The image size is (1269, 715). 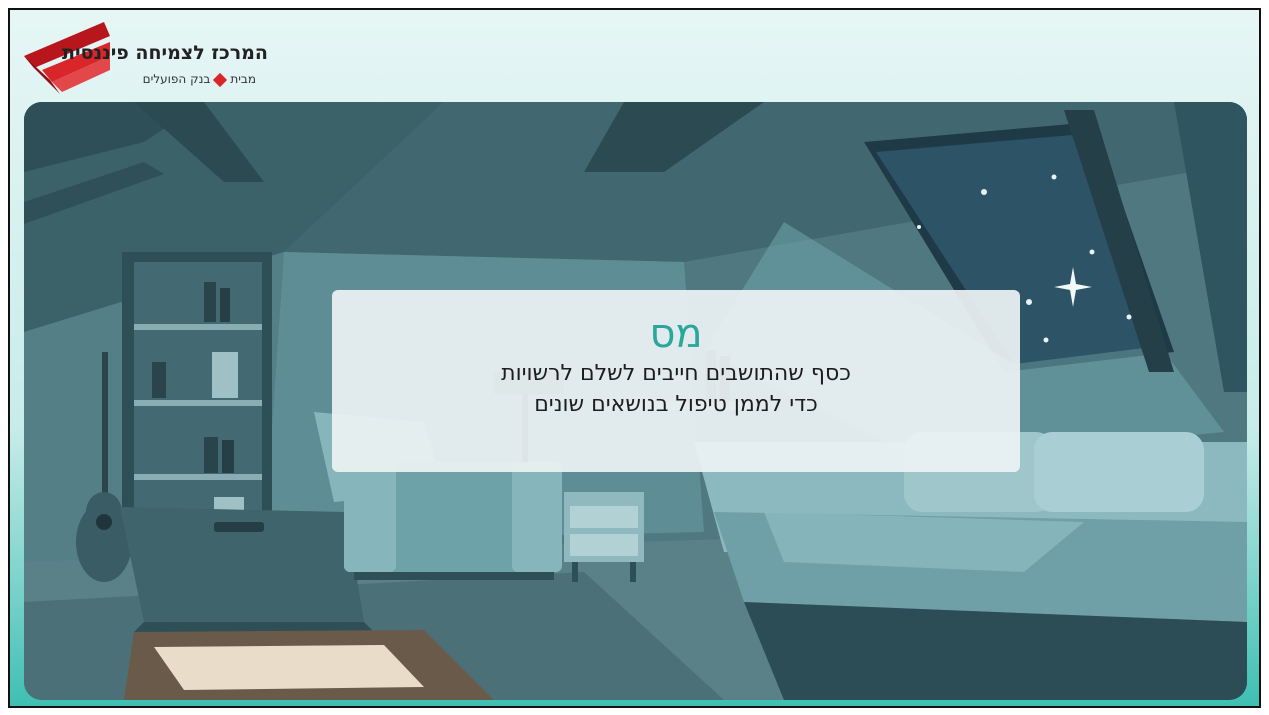 I want to click on card-line-1: כסף שהתושבים חייבים לשלם לרשויות, so click(x=676, y=373).